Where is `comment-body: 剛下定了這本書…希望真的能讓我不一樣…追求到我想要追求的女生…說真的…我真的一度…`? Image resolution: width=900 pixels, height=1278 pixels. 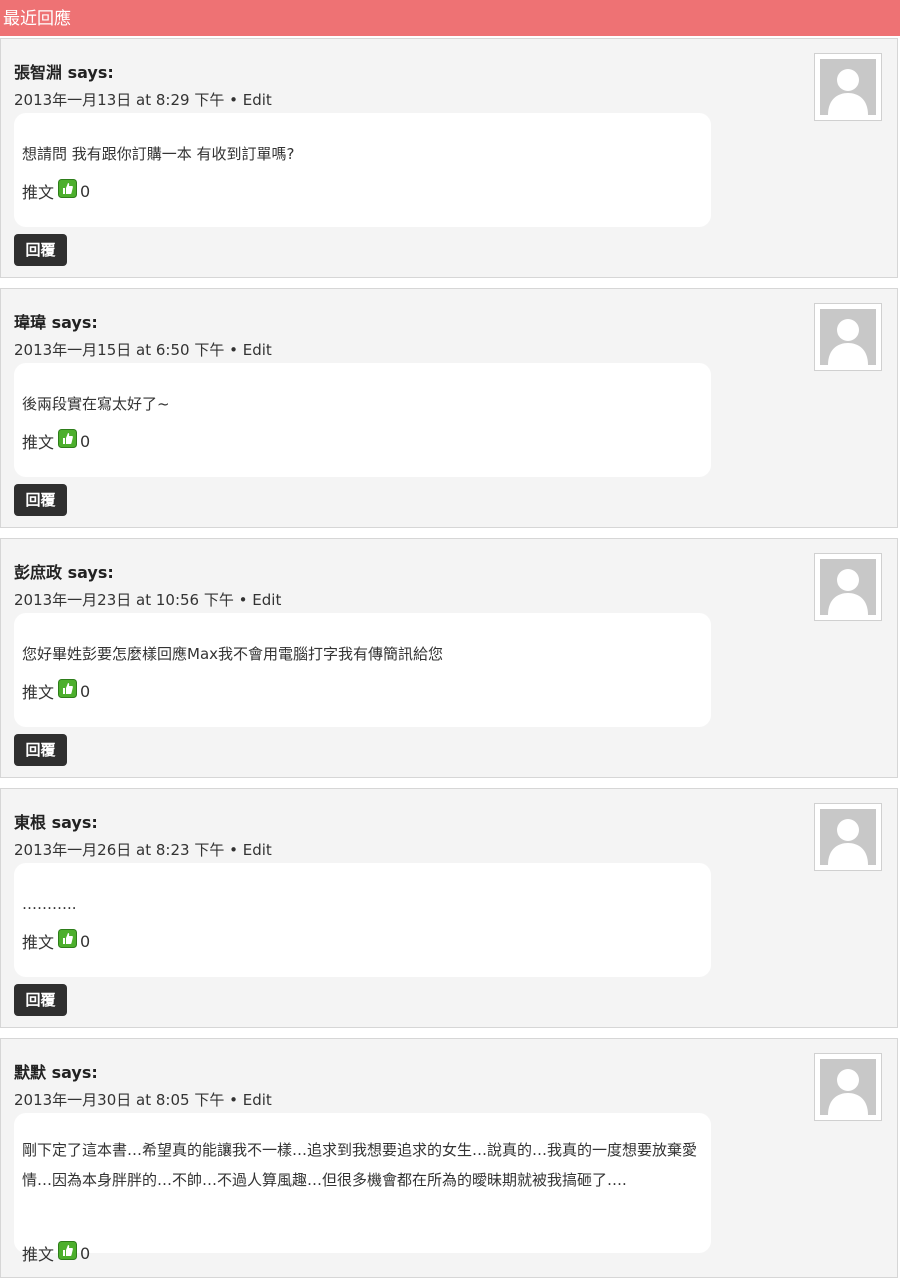
comment-body: 剛下定了這本書…希望真的能讓我不一樣…追求到我想要追求的女生…說真的…我真的一度… is located at coordinates (362, 1188).